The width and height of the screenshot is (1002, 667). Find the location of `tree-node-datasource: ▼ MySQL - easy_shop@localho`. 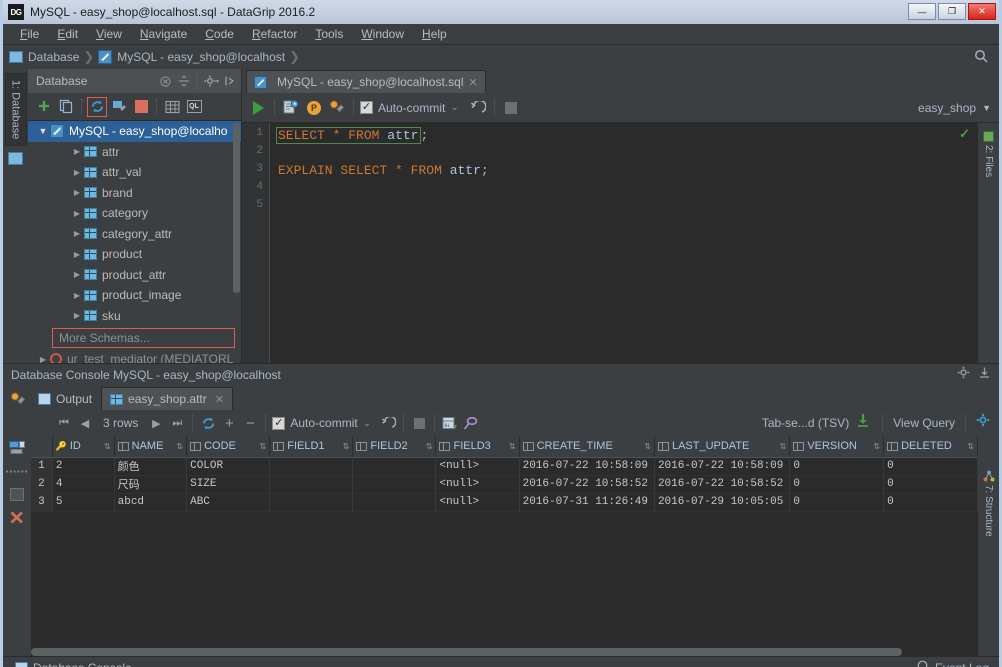

tree-node-datasource: ▼ MySQL - easy_shop@localho is located at coordinates (134, 131).